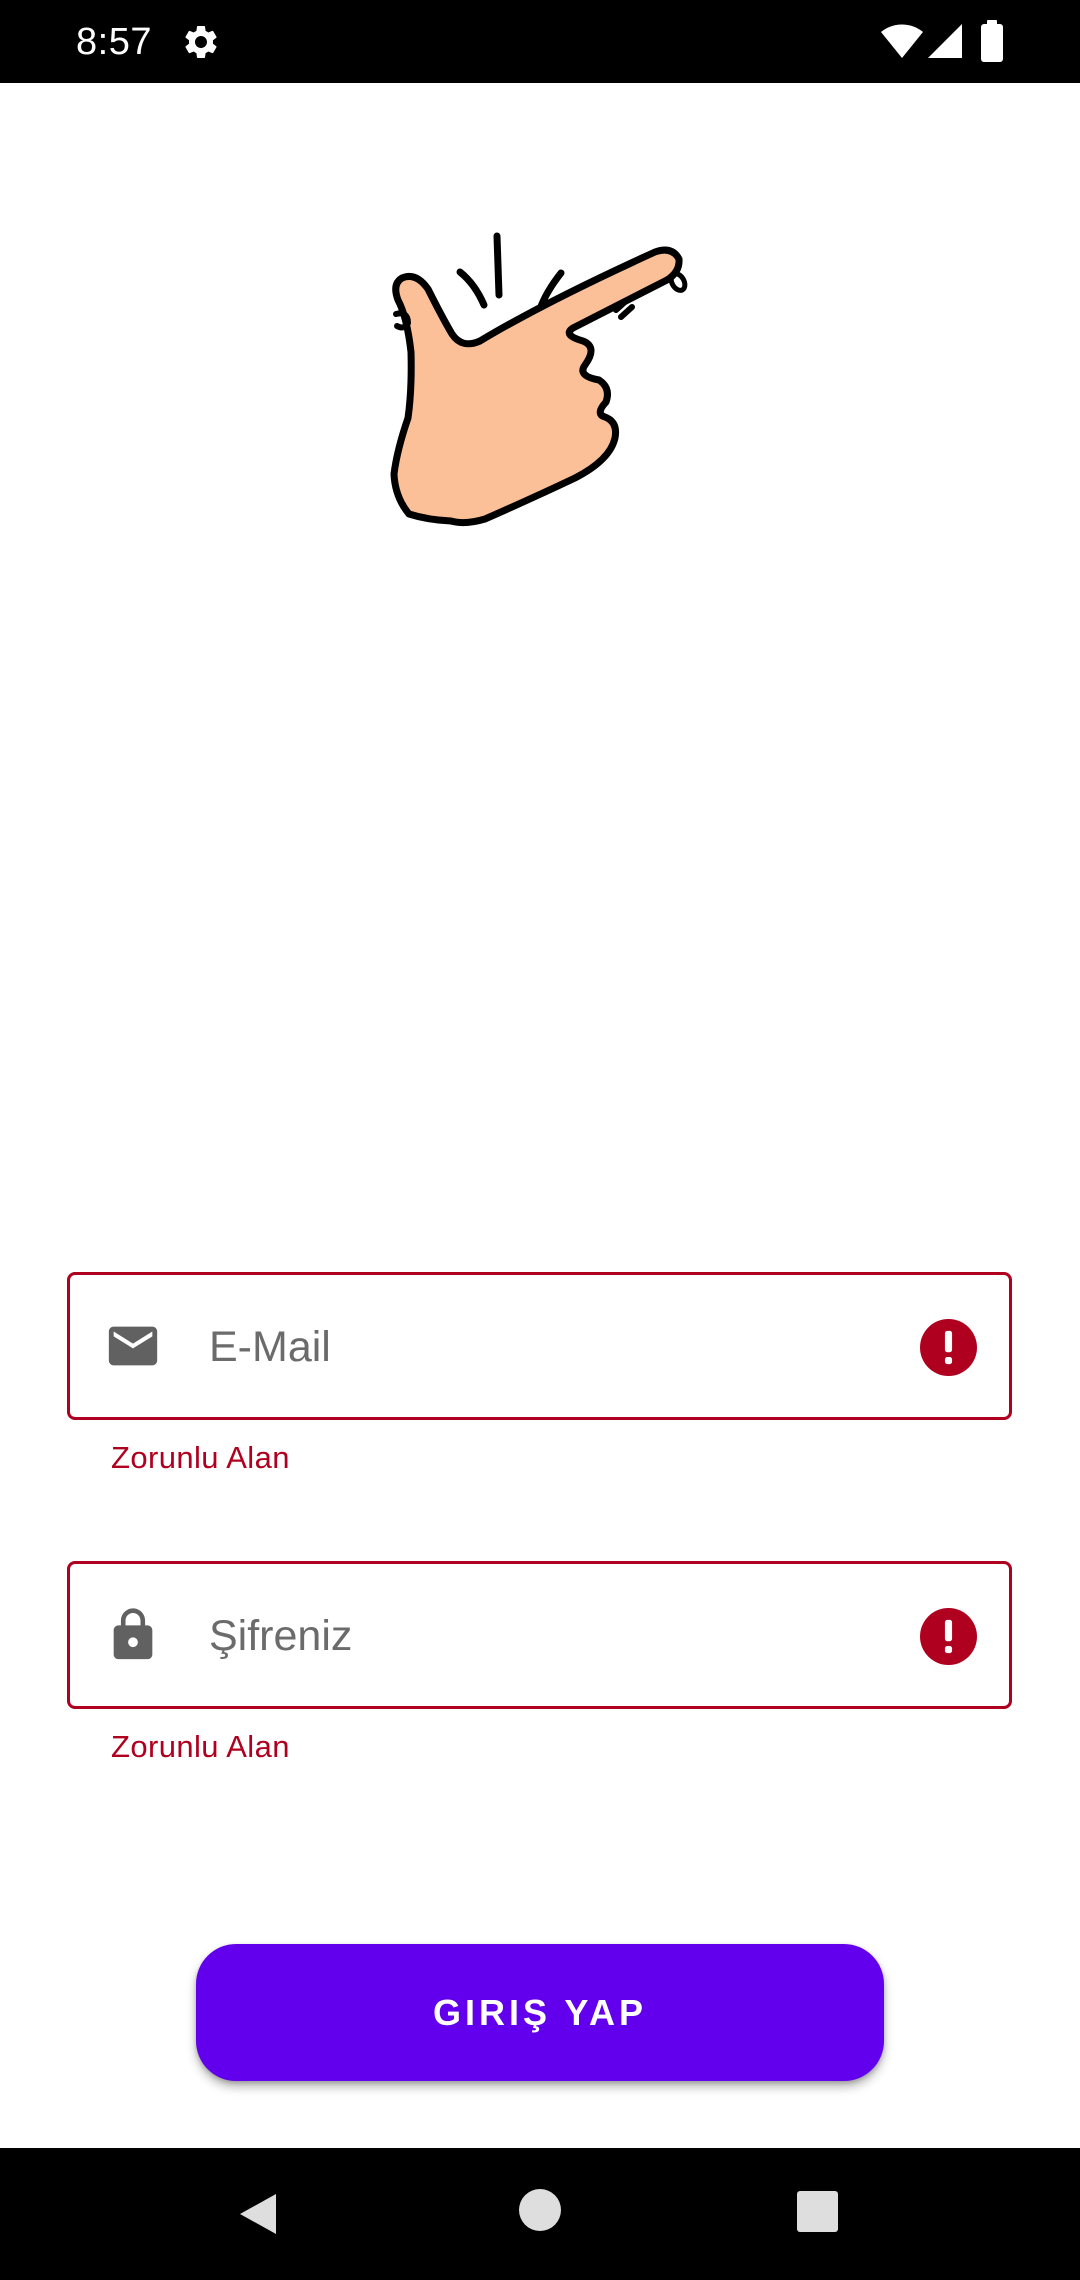 The image size is (1080, 2280). I want to click on email-input, so click(509, 1347).